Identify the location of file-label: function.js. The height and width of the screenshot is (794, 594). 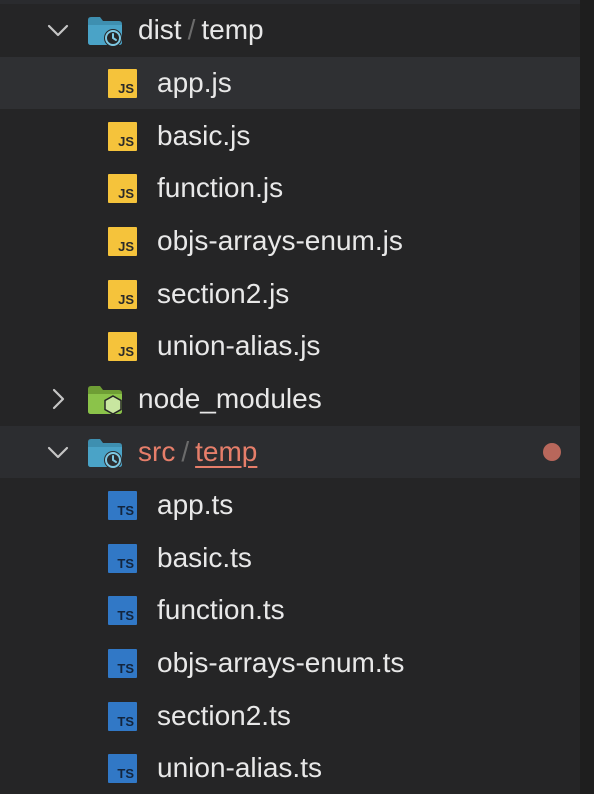
(220, 187).